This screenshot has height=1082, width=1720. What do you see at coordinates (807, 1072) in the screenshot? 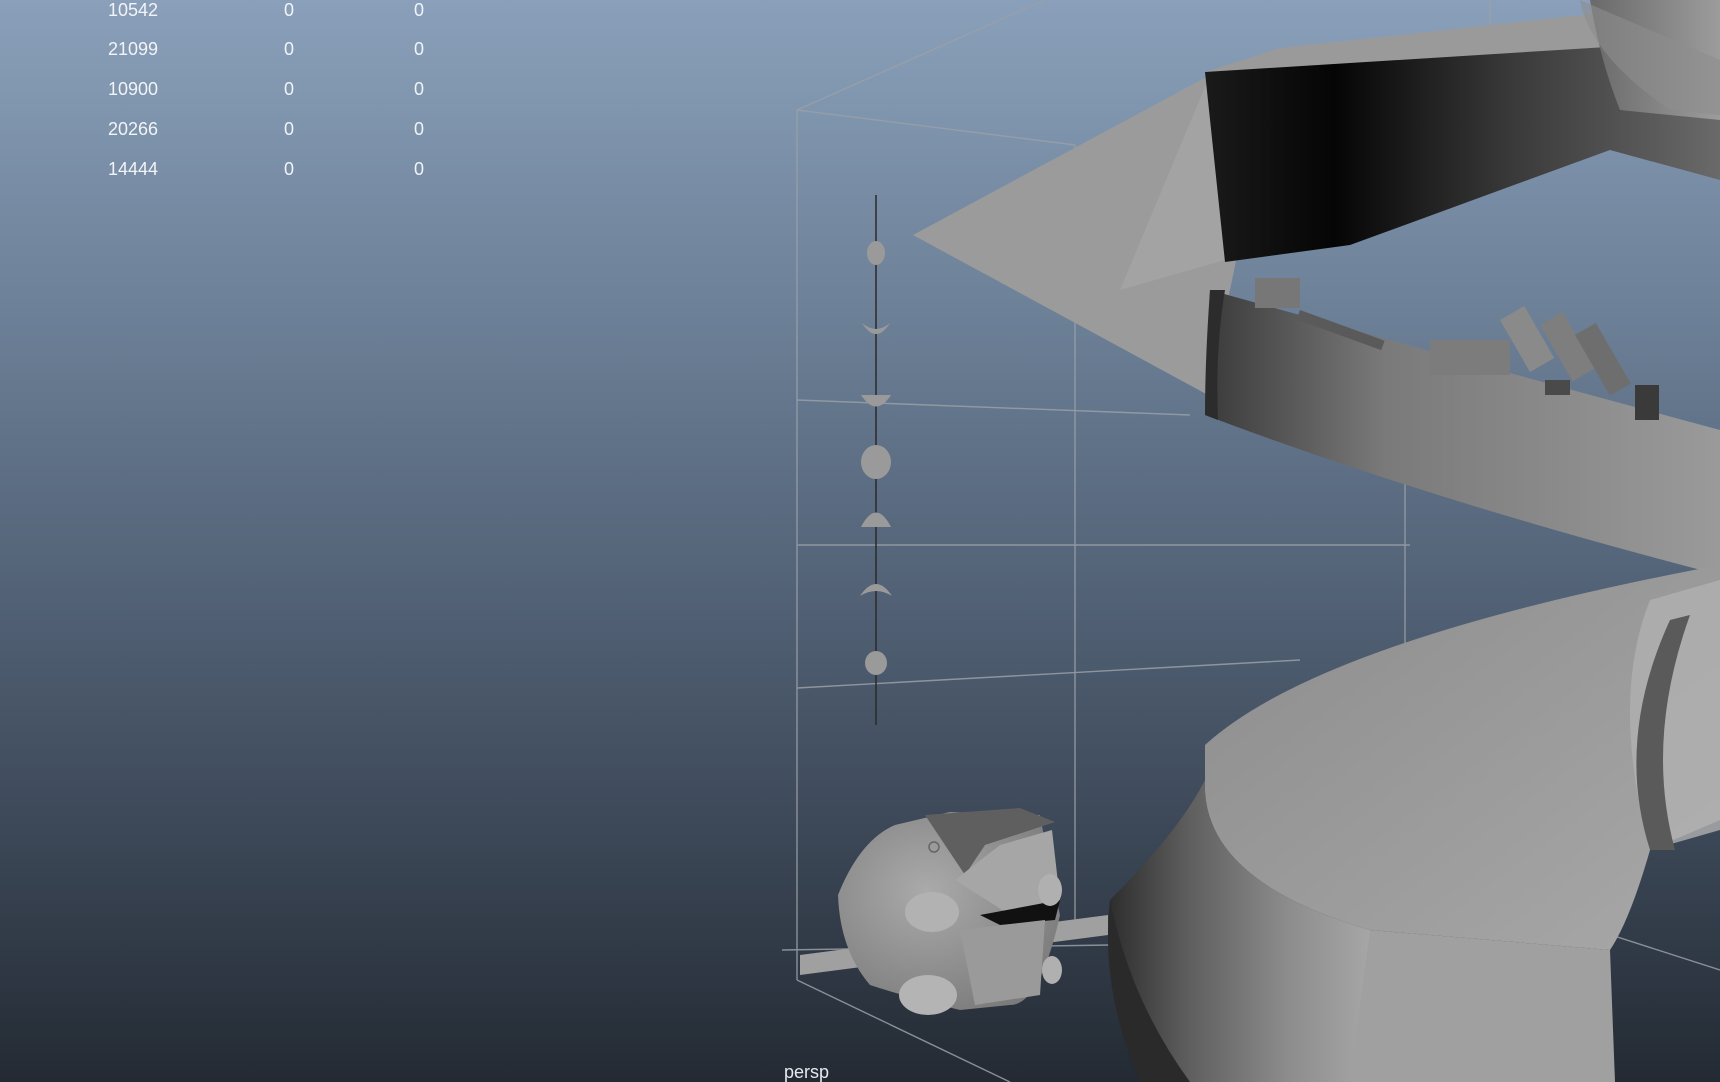
I see `camera-name-label: persp` at bounding box center [807, 1072].